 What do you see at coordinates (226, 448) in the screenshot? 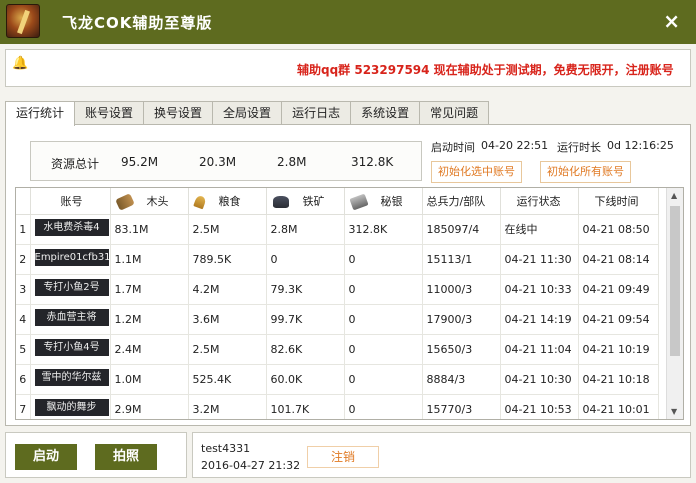
I see `username: test4331` at bounding box center [226, 448].